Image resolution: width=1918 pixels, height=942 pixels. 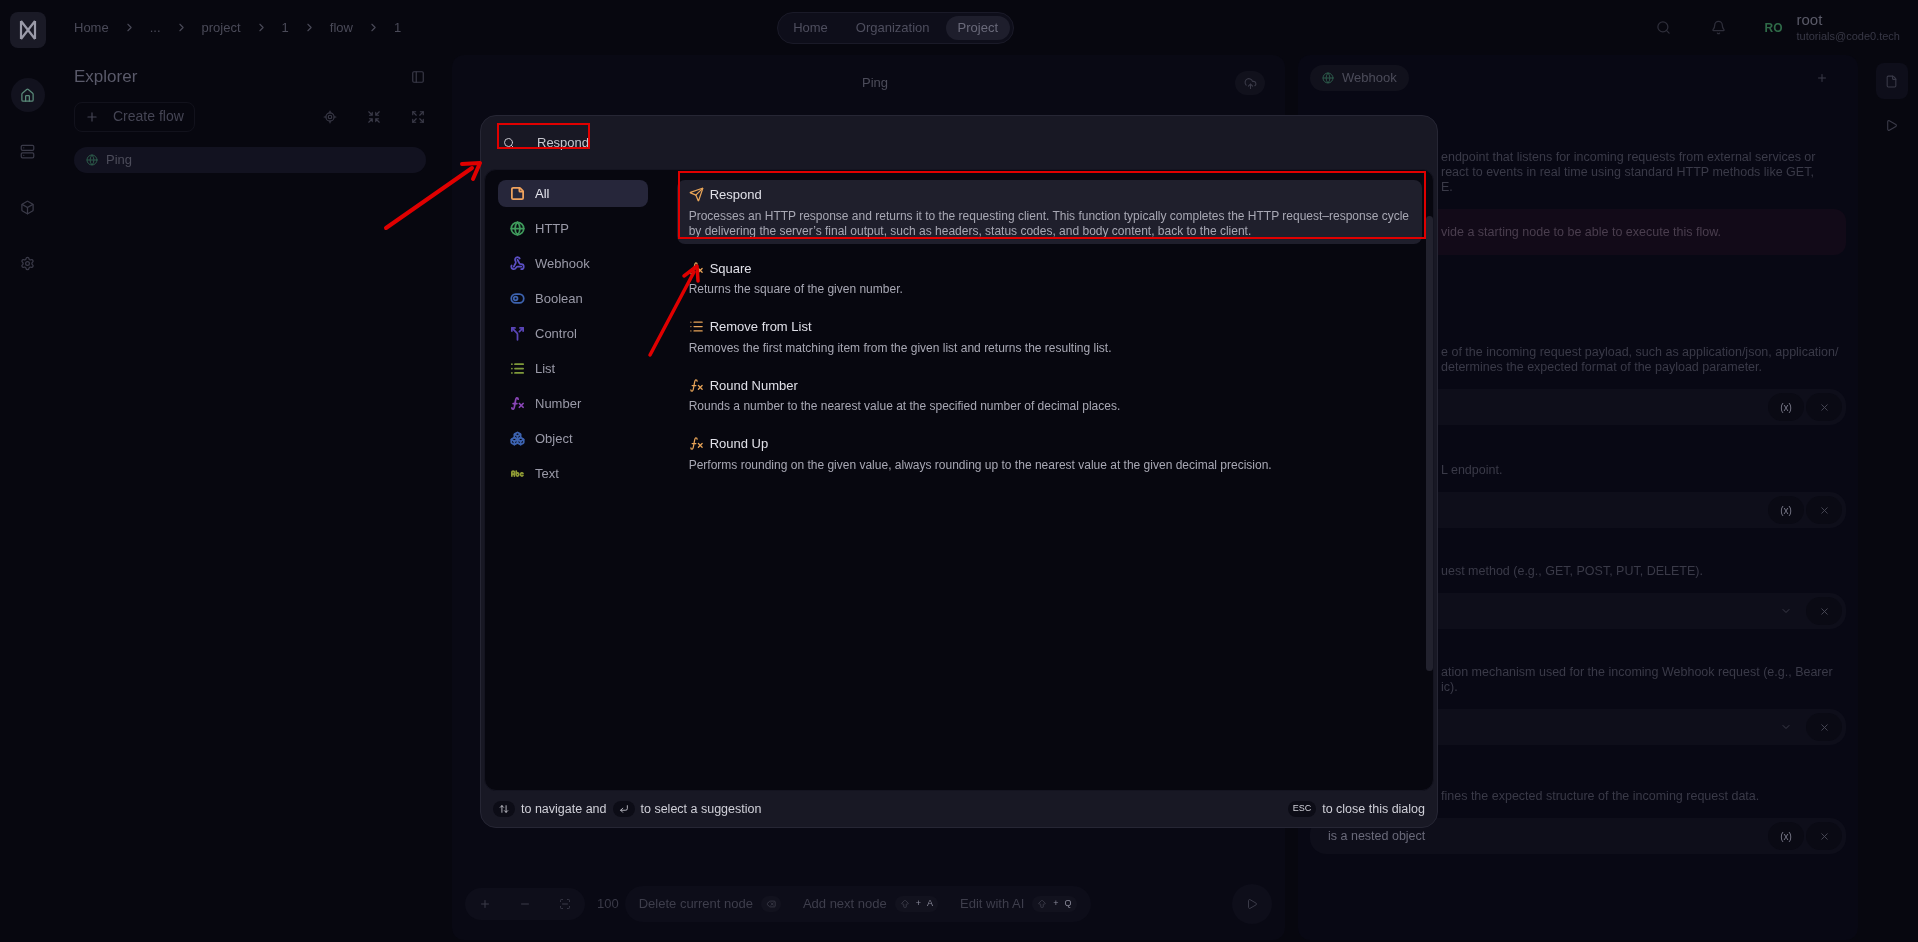 What do you see at coordinates (418, 76) in the screenshot?
I see `panel-toggle-icon` at bounding box center [418, 76].